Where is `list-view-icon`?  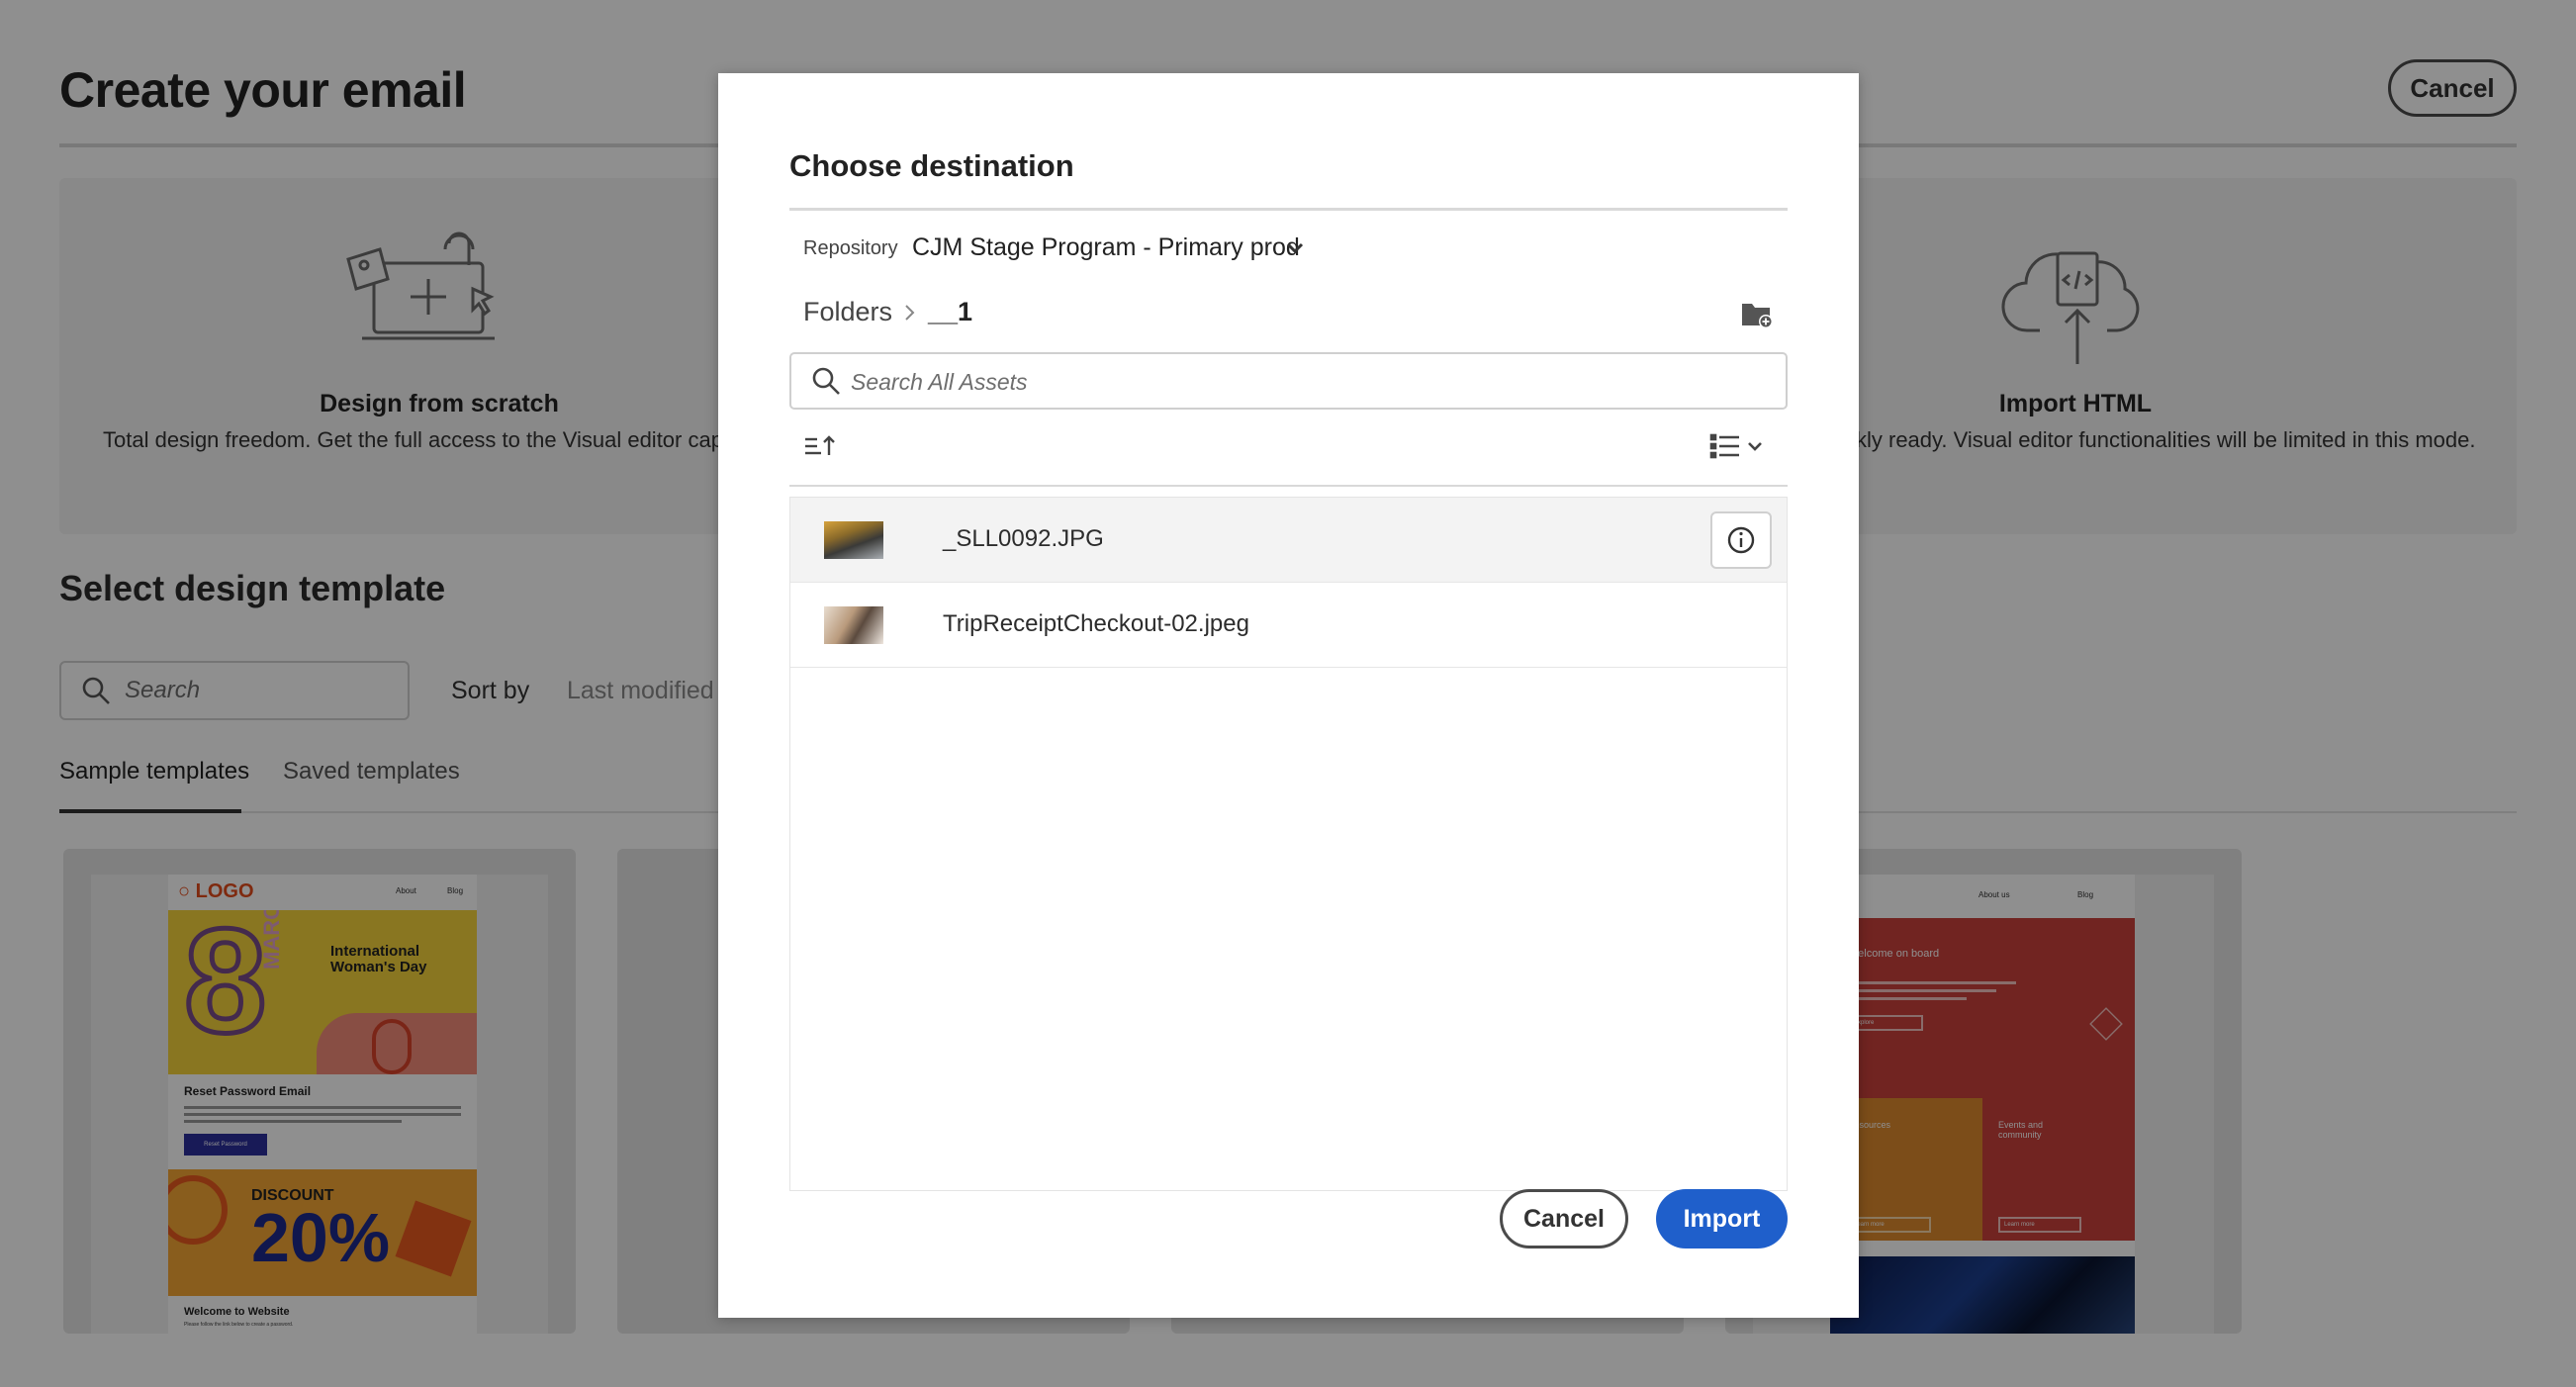
list-view-icon is located at coordinates (1741, 447).